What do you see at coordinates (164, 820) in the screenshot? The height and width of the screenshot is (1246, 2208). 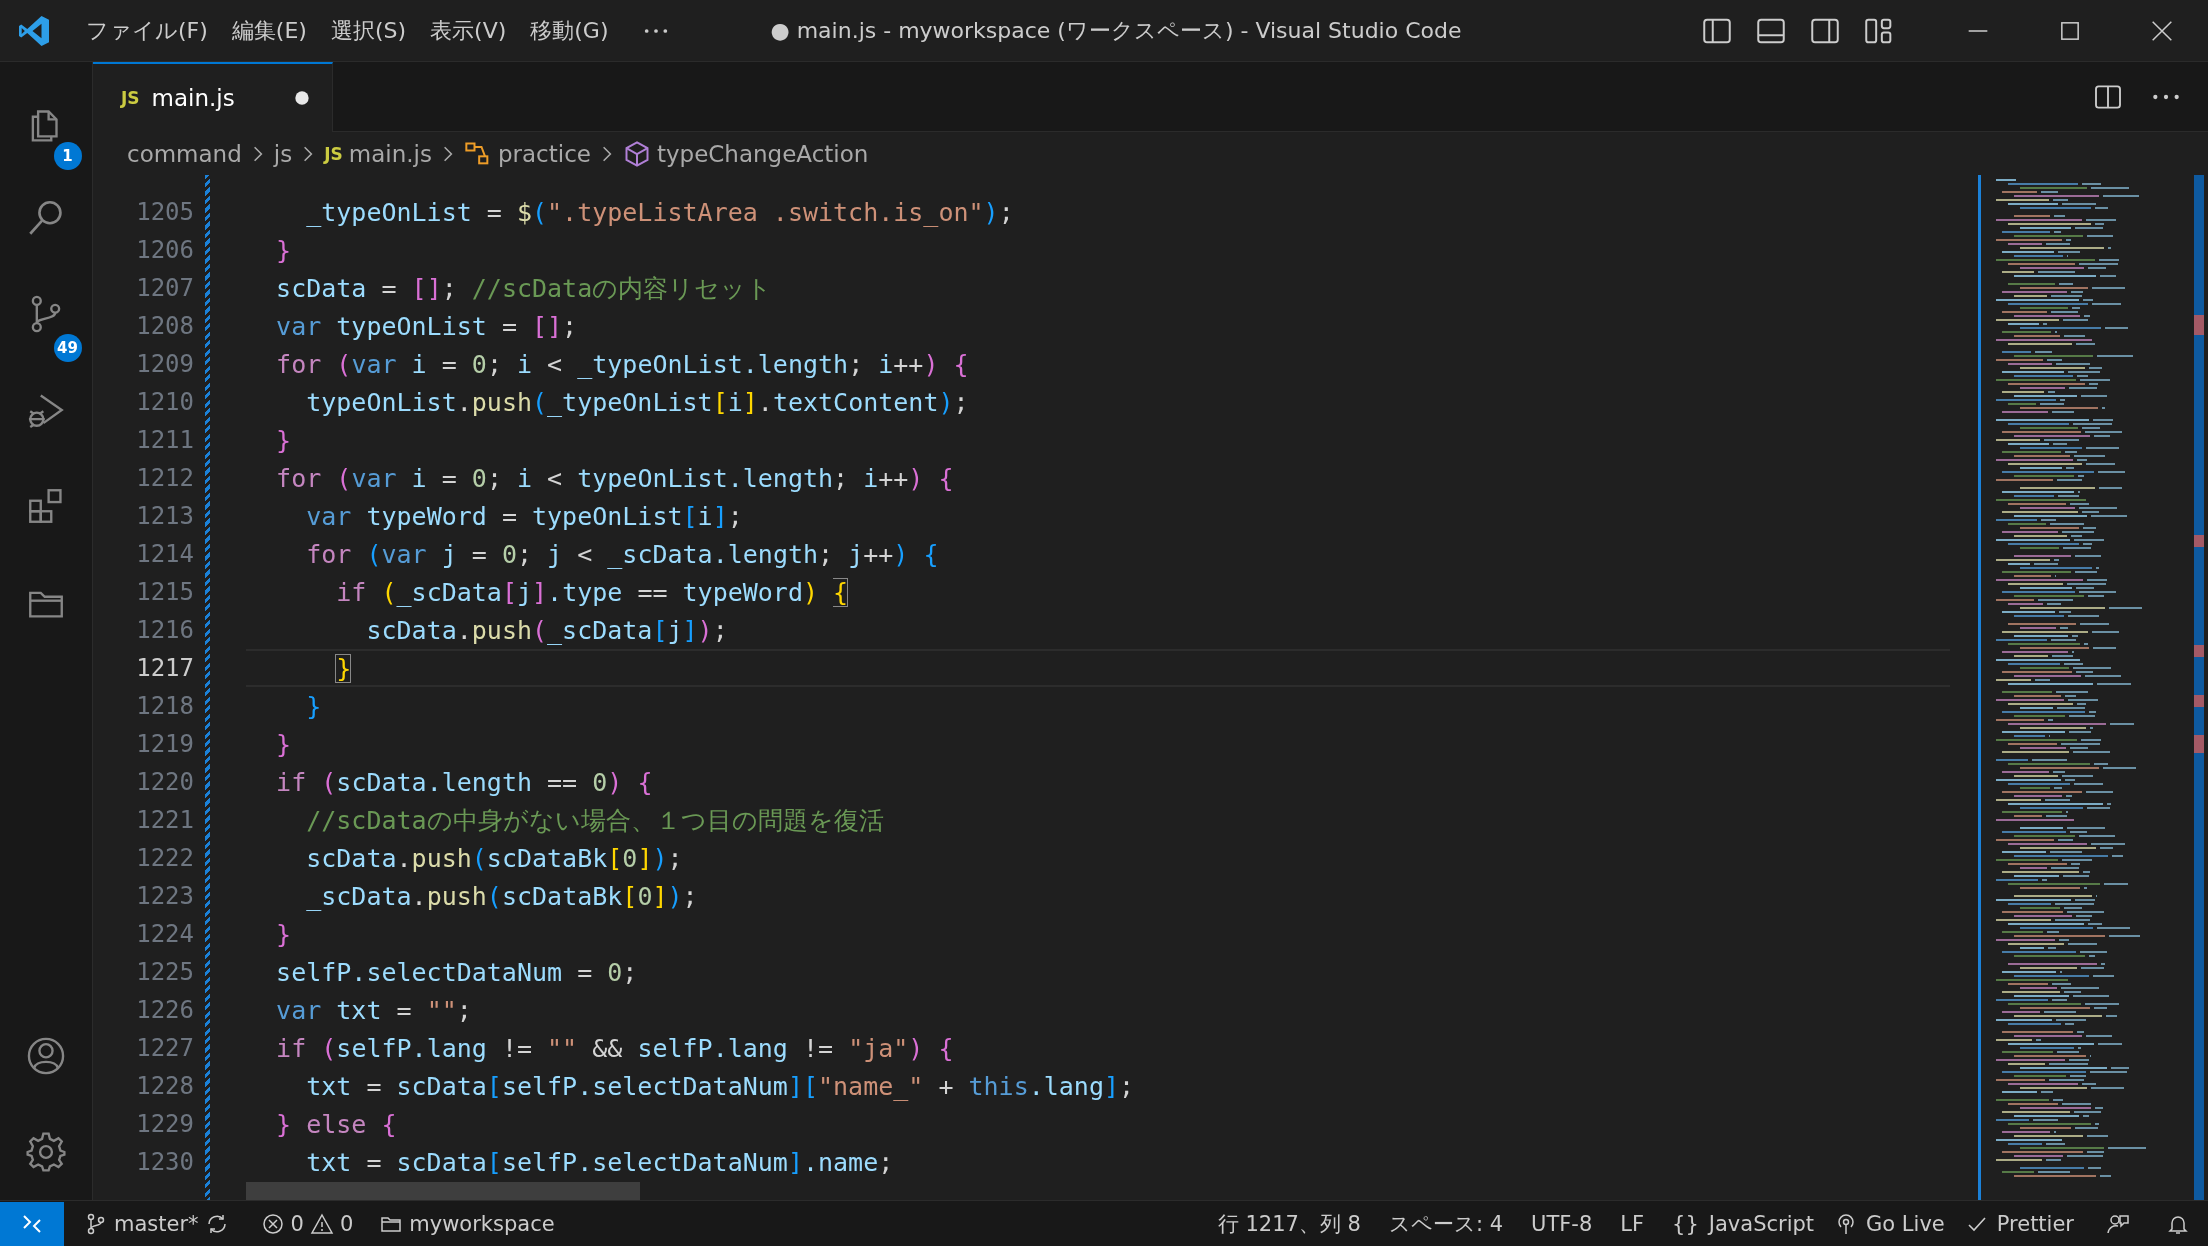 I see `line-number: 1221` at bounding box center [164, 820].